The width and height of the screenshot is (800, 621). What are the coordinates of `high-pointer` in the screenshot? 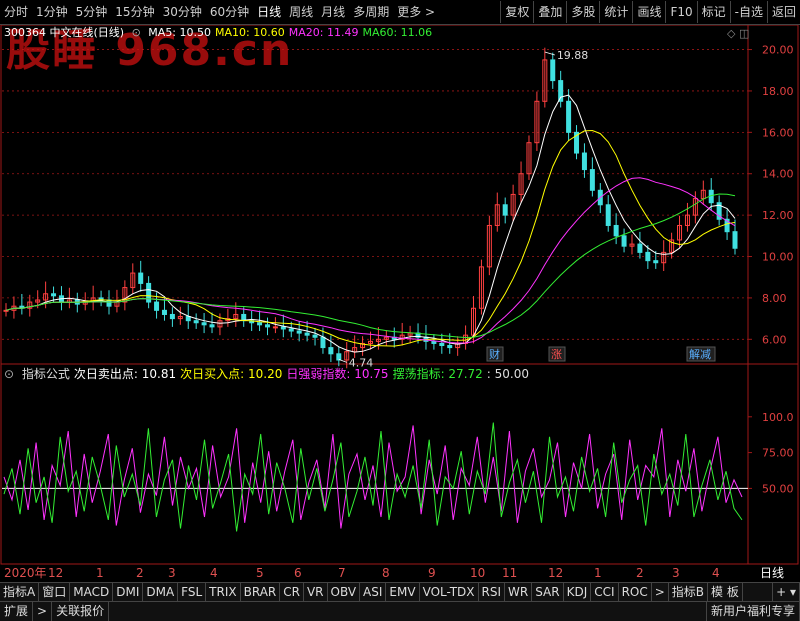 It's located at (549, 53).